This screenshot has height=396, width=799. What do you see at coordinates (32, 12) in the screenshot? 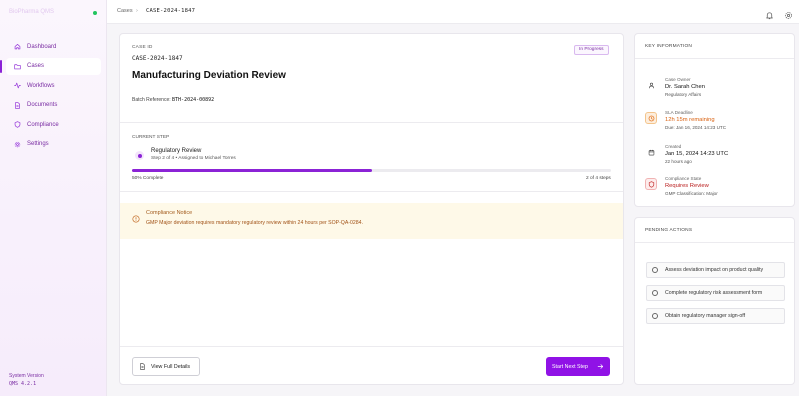
I see `app-brand: BioPharma QMS` at bounding box center [32, 12].